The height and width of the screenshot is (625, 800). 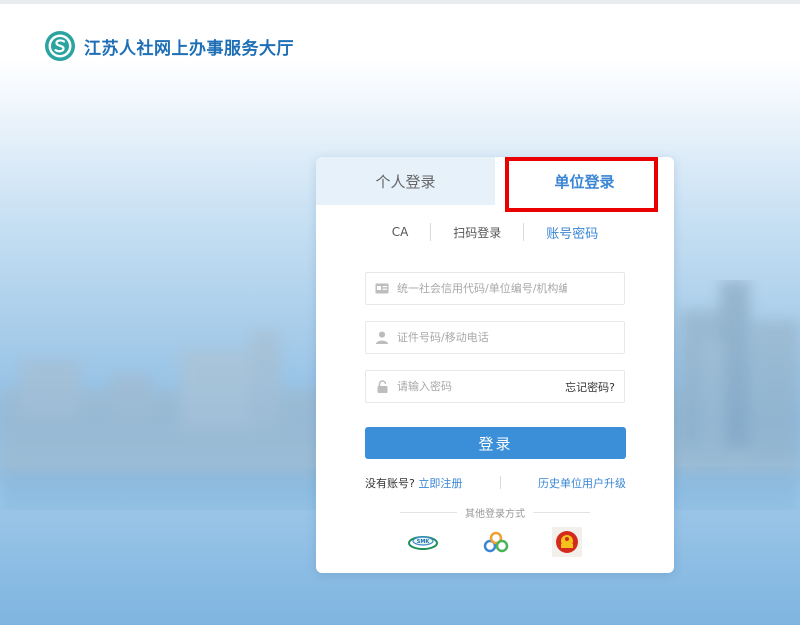 I want to click on login-method-tabs: CA 扫码登录 账号密码, so click(x=495, y=232).